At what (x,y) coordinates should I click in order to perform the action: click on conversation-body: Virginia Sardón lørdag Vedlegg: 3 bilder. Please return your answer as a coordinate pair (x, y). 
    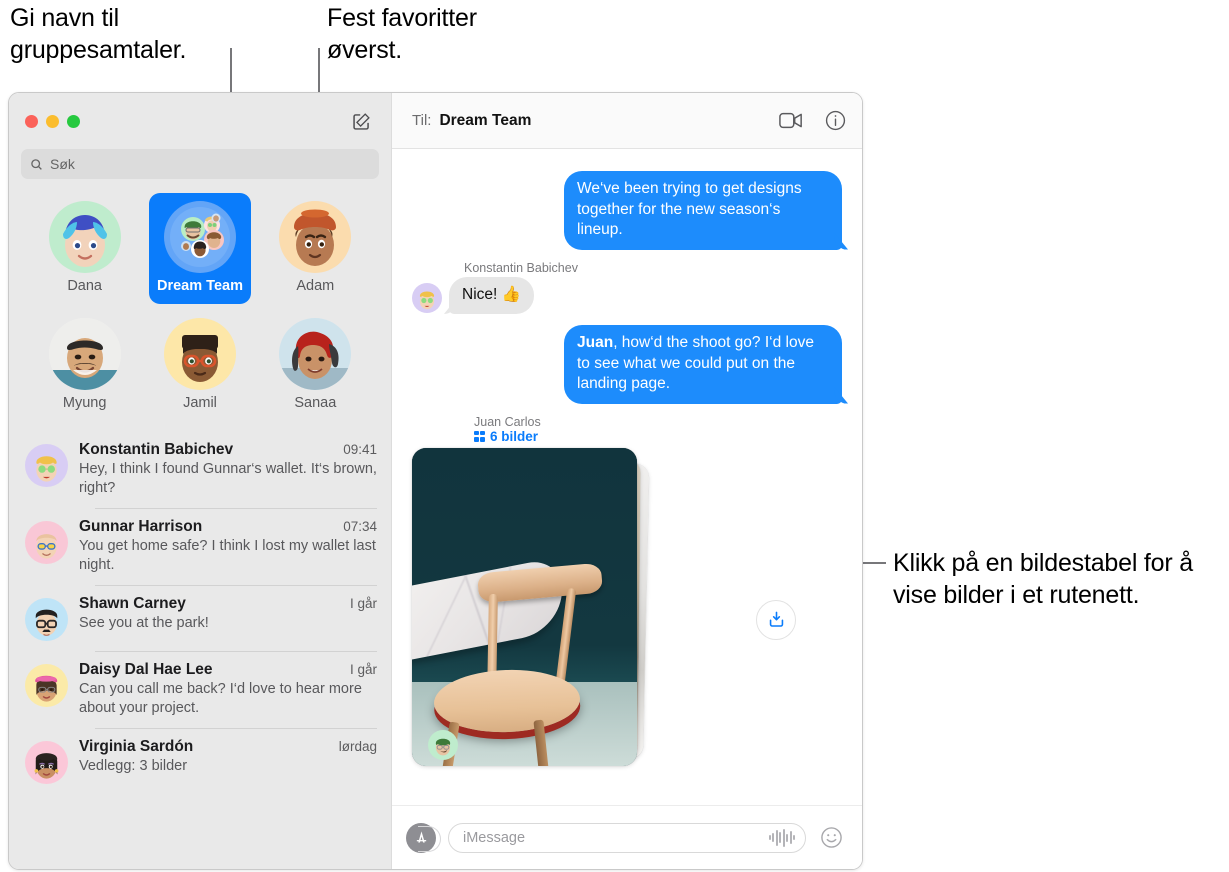
    Looking at the image, I should click on (228, 761).